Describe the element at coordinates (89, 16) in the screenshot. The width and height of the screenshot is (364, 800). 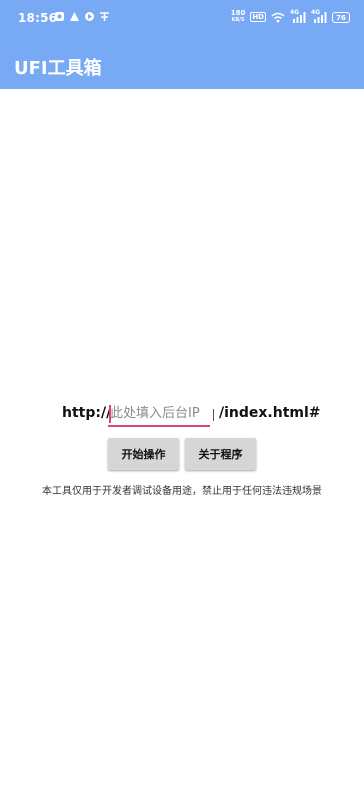
I see `sync-icon` at that location.